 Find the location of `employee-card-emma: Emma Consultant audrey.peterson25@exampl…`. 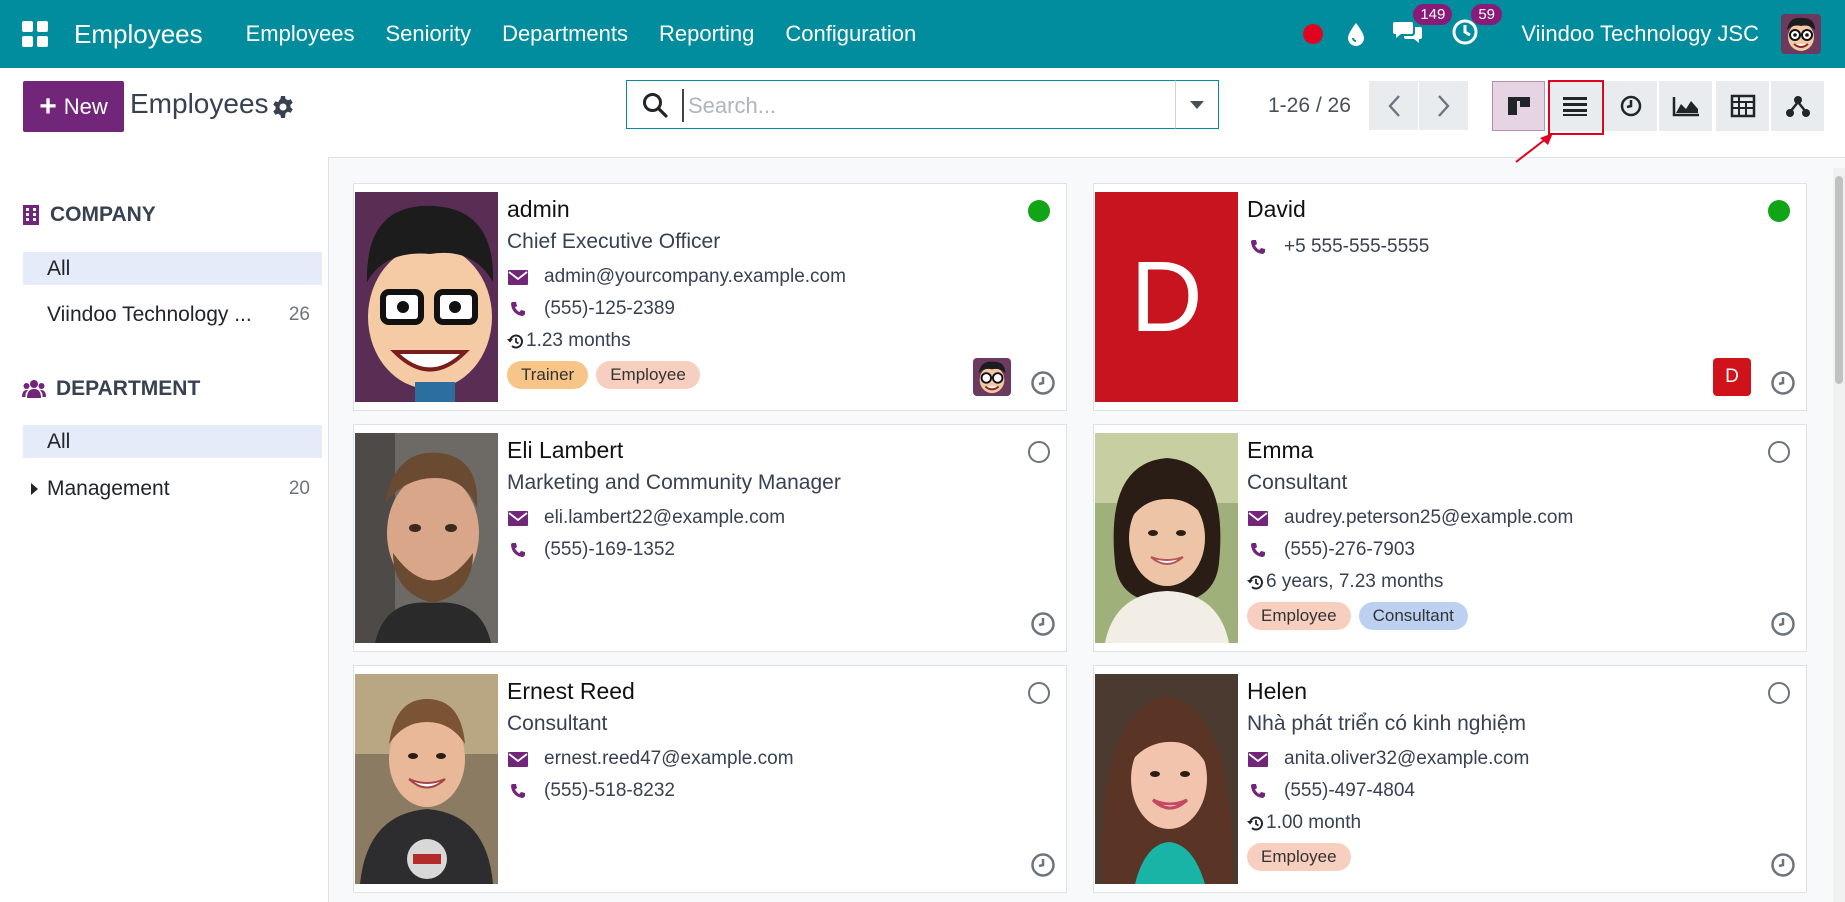

employee-card-emma: Emma Consultant audrey.peterson25@exampl… is located at coordinates (1450, 538).